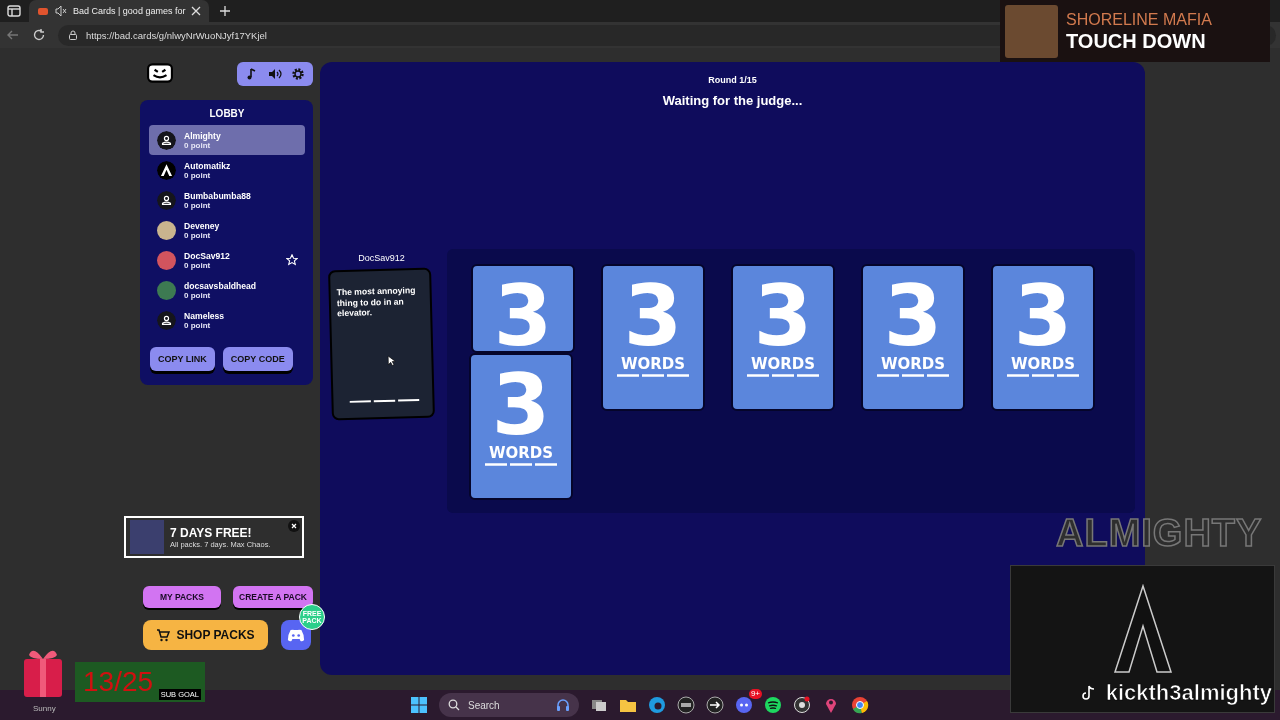  I want to click on tab-actions-icon, so click(14, 11).